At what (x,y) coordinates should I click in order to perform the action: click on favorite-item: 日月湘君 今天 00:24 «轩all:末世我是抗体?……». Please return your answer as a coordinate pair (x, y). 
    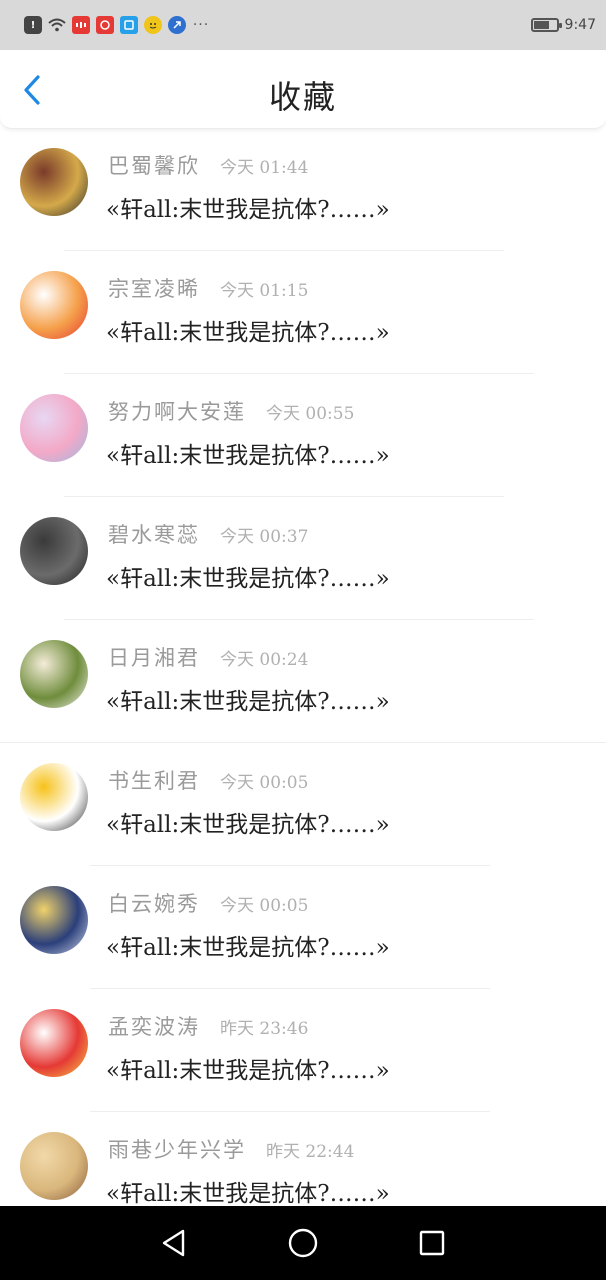
    Looking at the image, I should click on (303, 681).